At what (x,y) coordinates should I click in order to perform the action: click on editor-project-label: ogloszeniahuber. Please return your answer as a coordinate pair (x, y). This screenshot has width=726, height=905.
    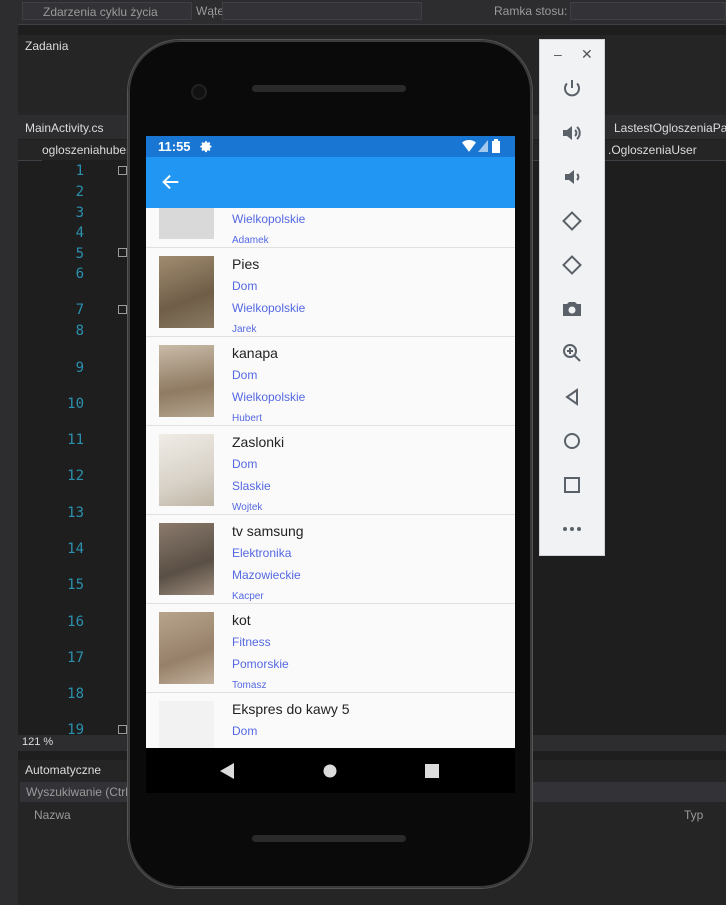
    Looking at the image, I should click on (86, 150).